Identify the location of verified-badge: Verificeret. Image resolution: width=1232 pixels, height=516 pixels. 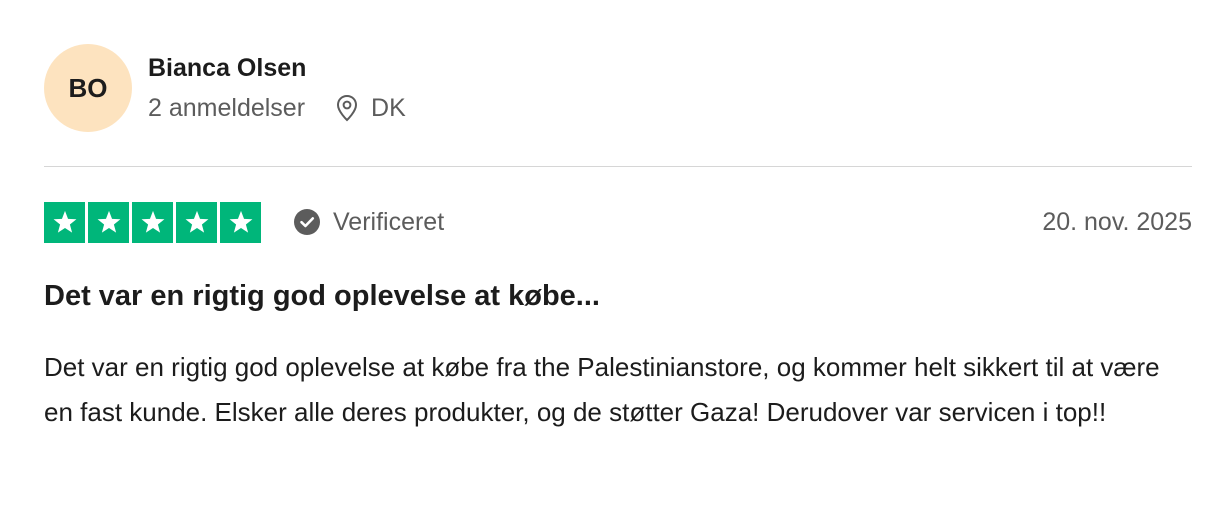
(368, 222).